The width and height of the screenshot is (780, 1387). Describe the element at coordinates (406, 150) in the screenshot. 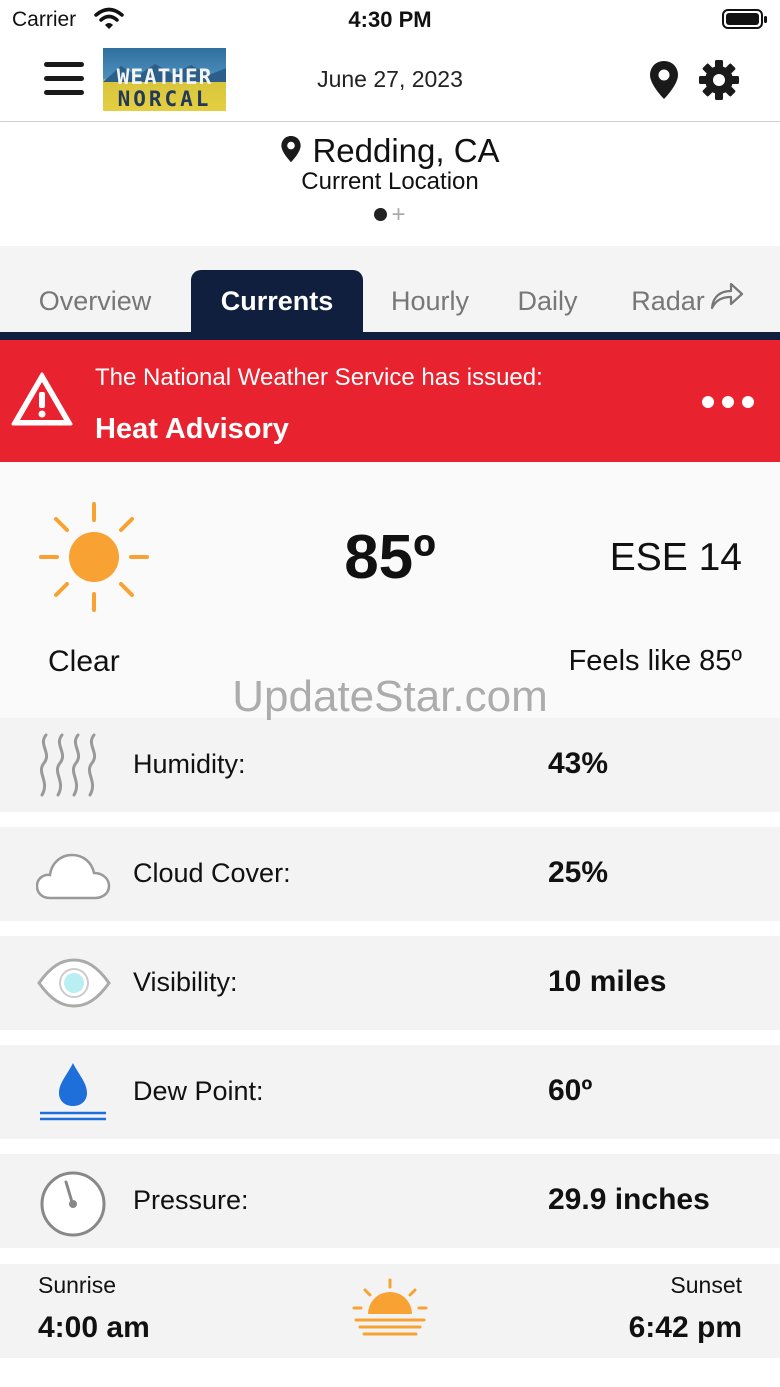

I see `location-city: Redding, CA` at that location.